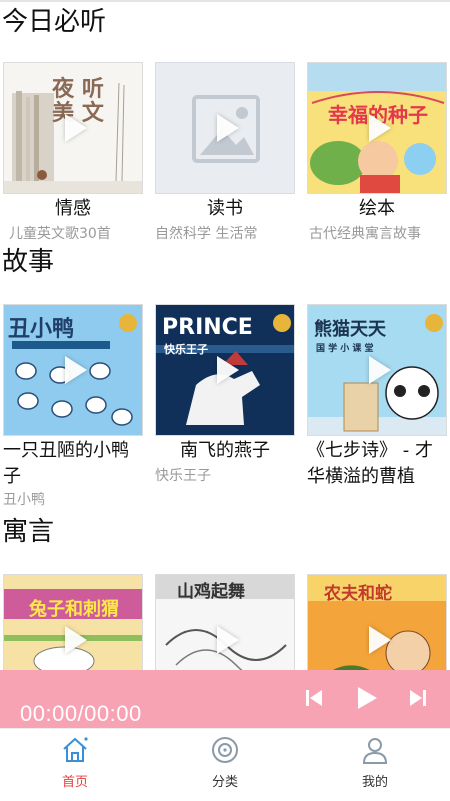 This screenshot has height=801, width=450. What do you see at coordinates (377, 622) in the screenshot?
I see `card-thumbnail: 农夫和蛇` at bounding box center [377, 622].